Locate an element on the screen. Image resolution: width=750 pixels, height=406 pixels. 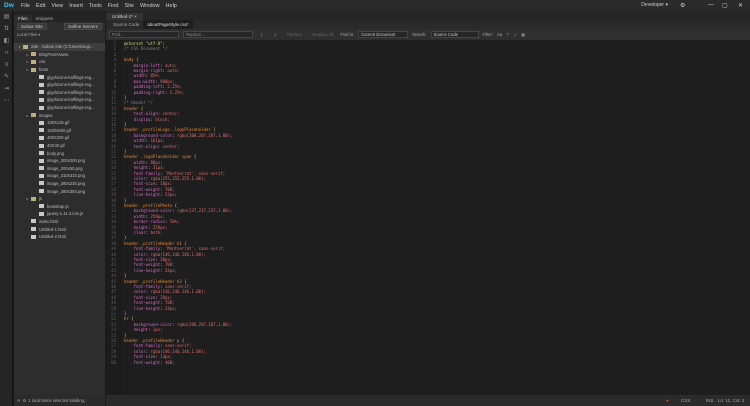
tree-file: image_380x350.png is located at coordinates (59, 191).